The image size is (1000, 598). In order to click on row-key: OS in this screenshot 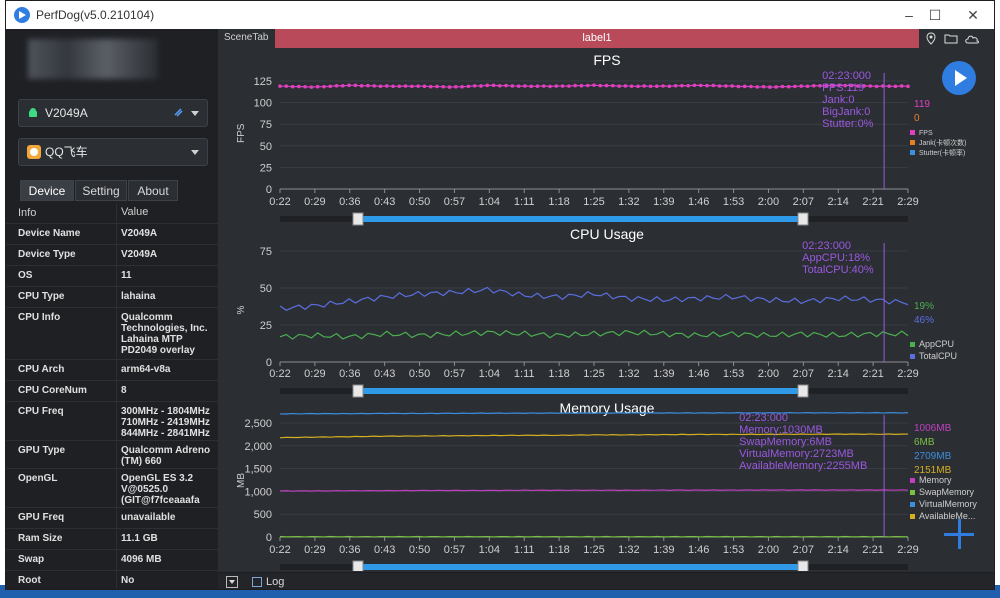, I will do `click(25, 275)`.